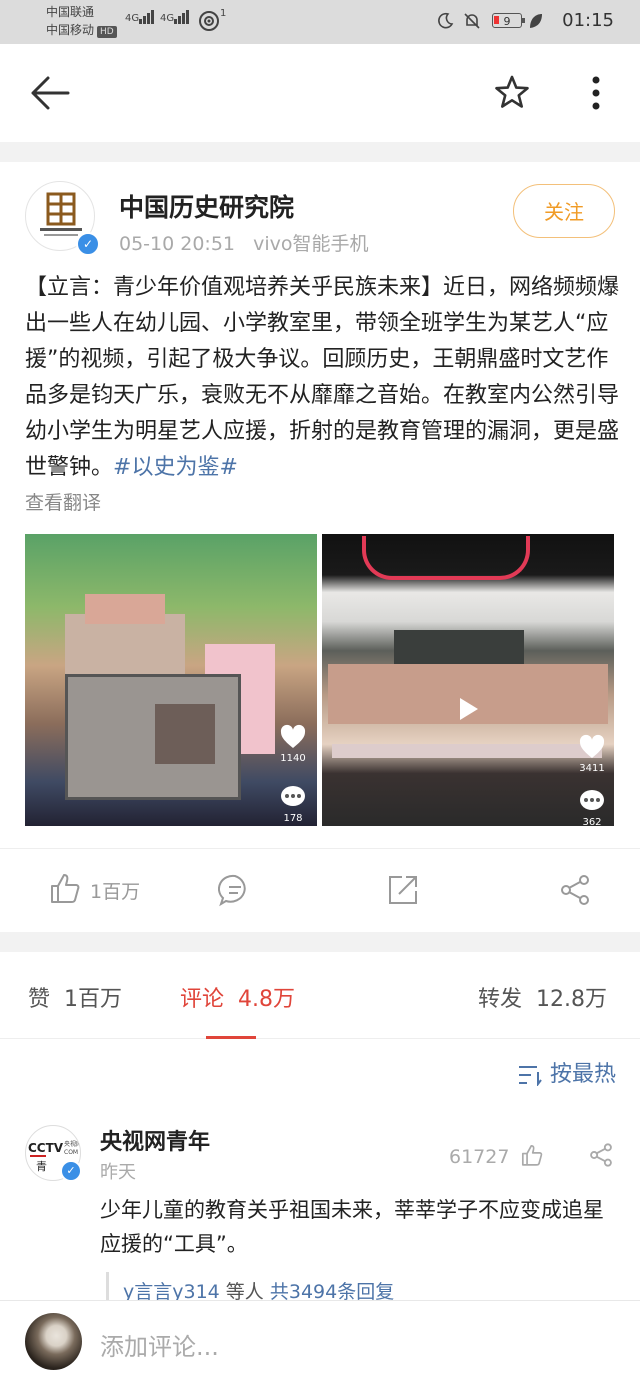 The height and width of the screenshot is (1387, 640). I want to click on repost-button, so click(403, 892).